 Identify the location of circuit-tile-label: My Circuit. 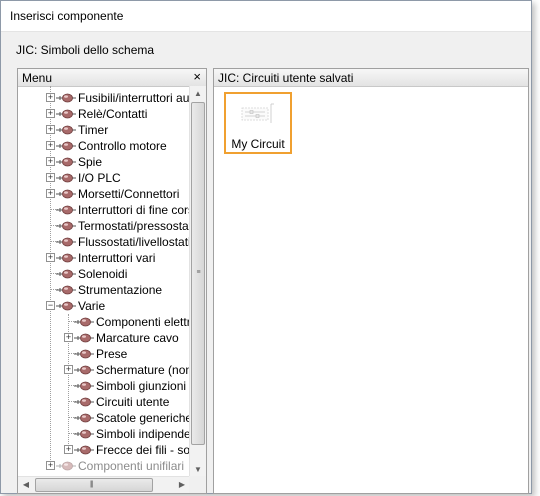
(258, 144).